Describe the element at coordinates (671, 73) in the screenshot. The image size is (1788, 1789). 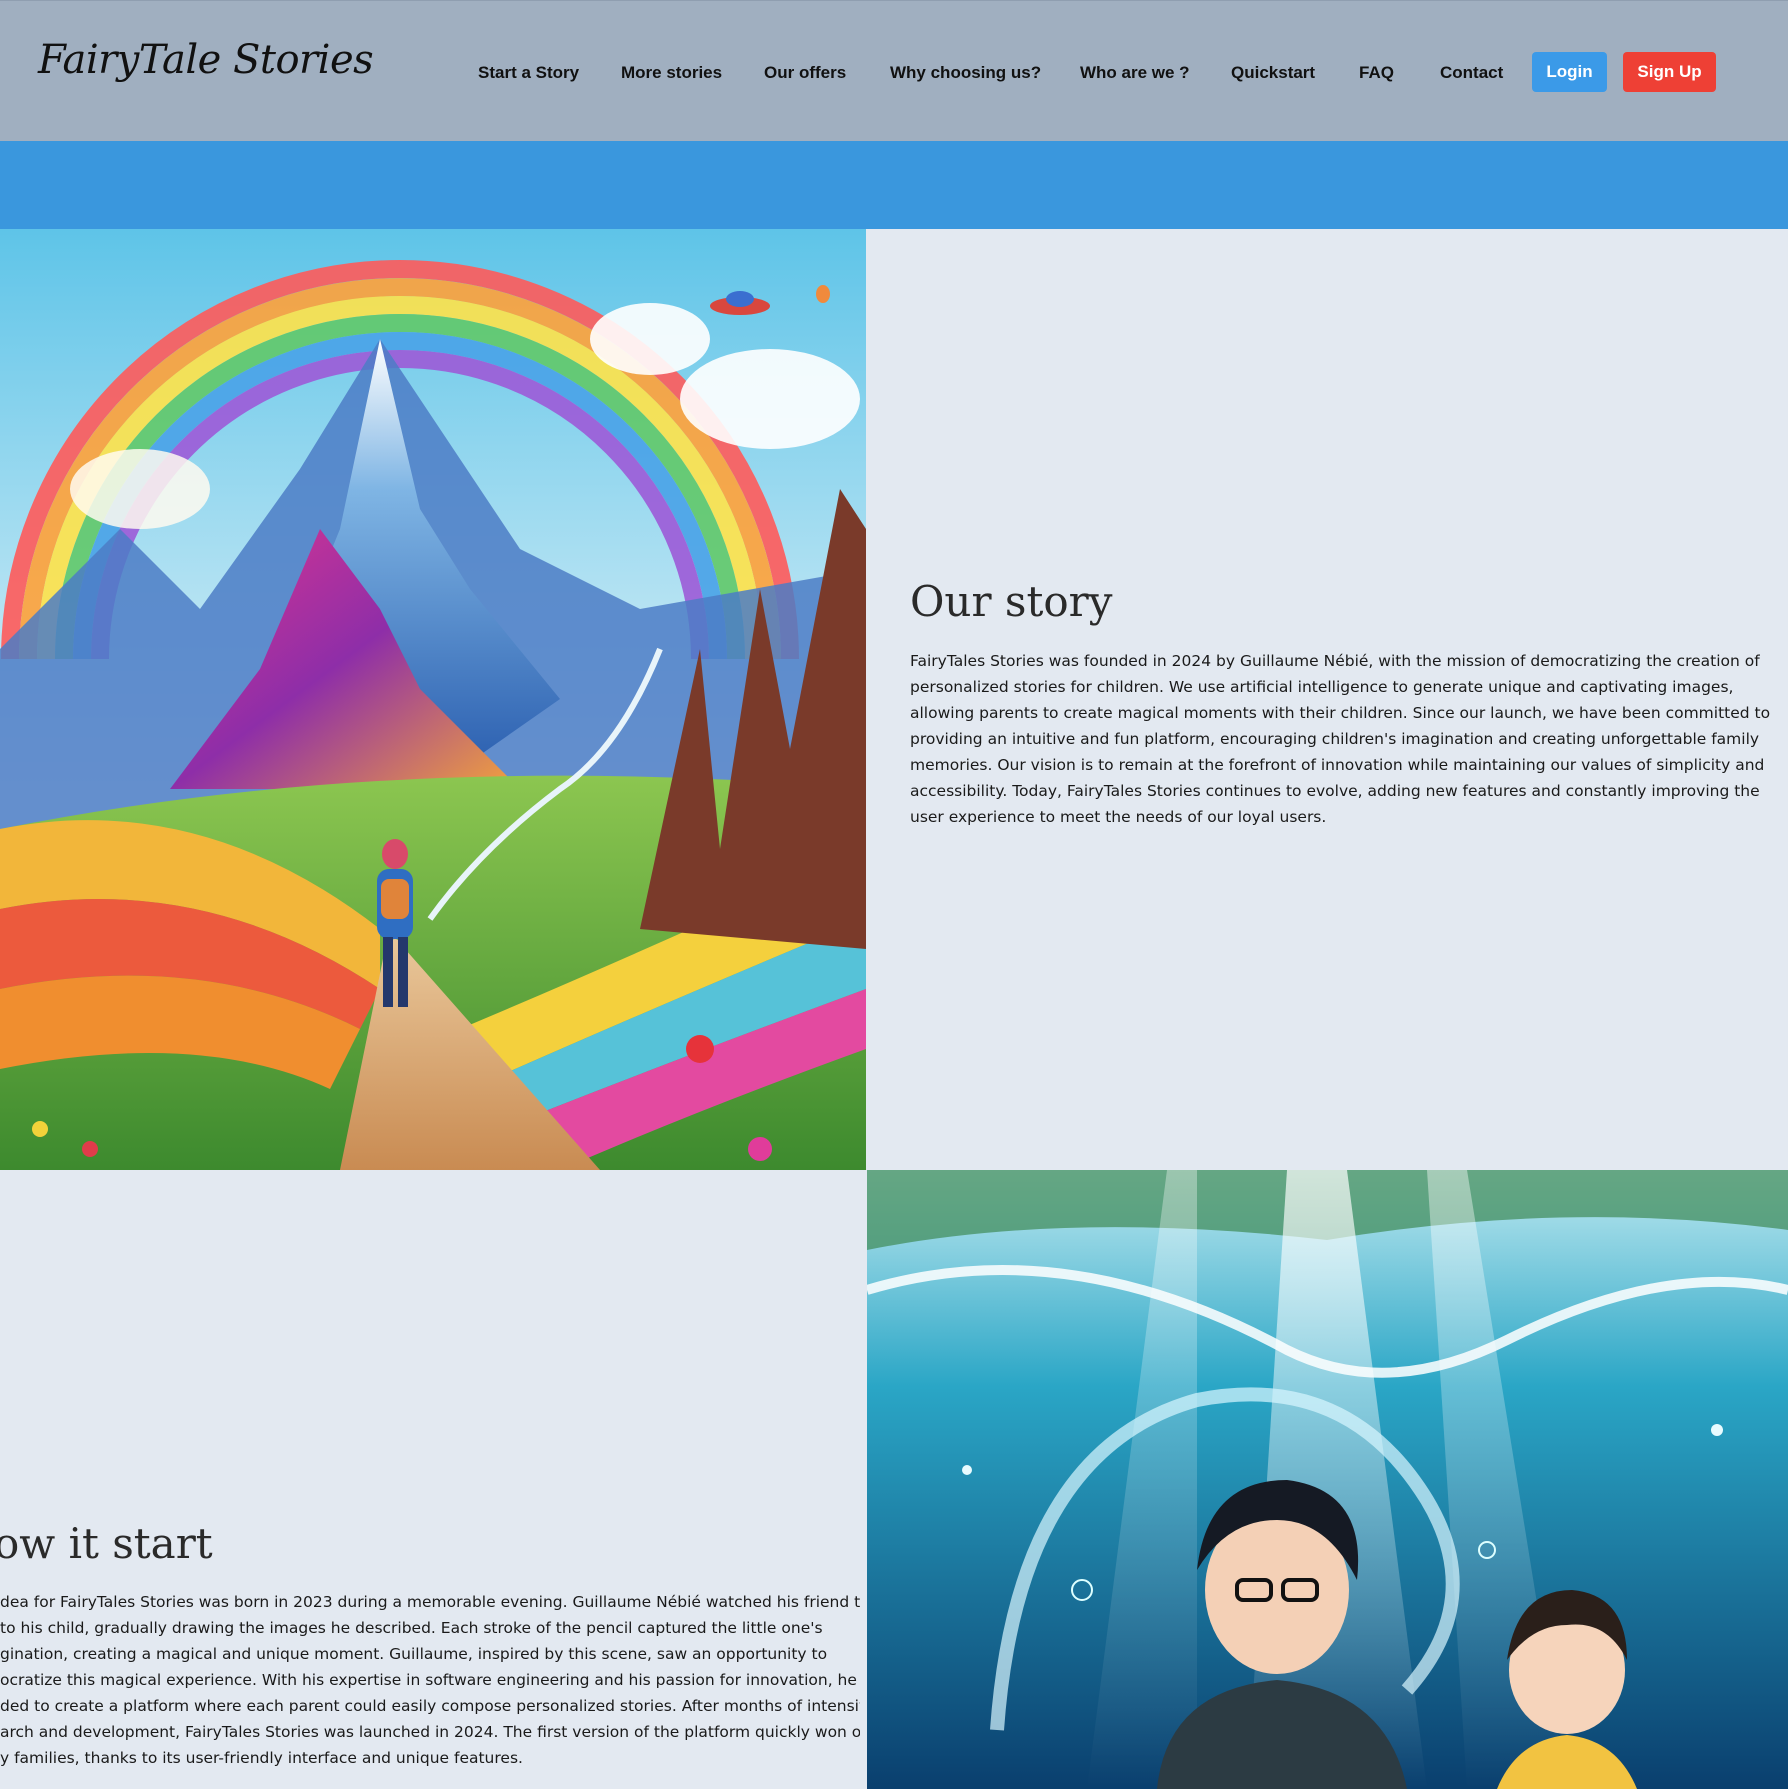
I see `nav-more-stories: More stories` at that location.